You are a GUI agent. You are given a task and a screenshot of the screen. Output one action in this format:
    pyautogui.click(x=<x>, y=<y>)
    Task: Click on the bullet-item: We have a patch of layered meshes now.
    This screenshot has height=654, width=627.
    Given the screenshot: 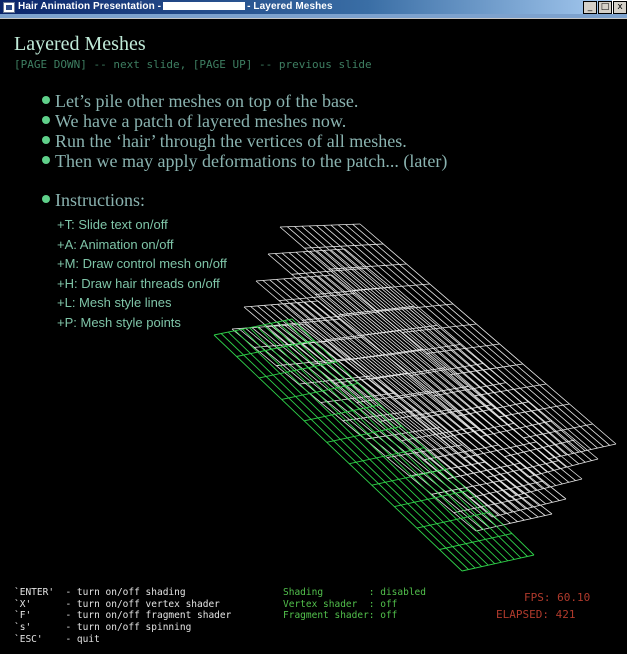 What is the action you would take?
    pyautogui.click(x=244, y=121)
    